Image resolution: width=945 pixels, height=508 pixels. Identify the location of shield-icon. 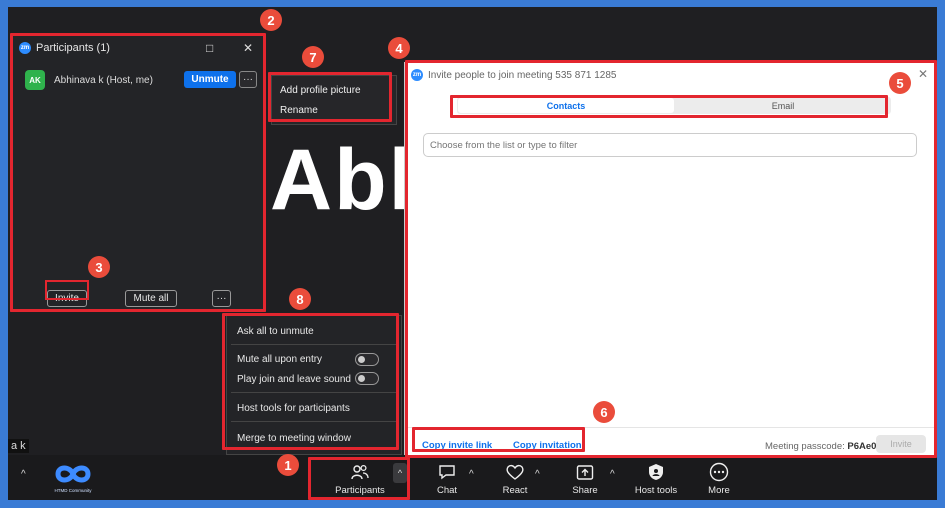
(656, 472).